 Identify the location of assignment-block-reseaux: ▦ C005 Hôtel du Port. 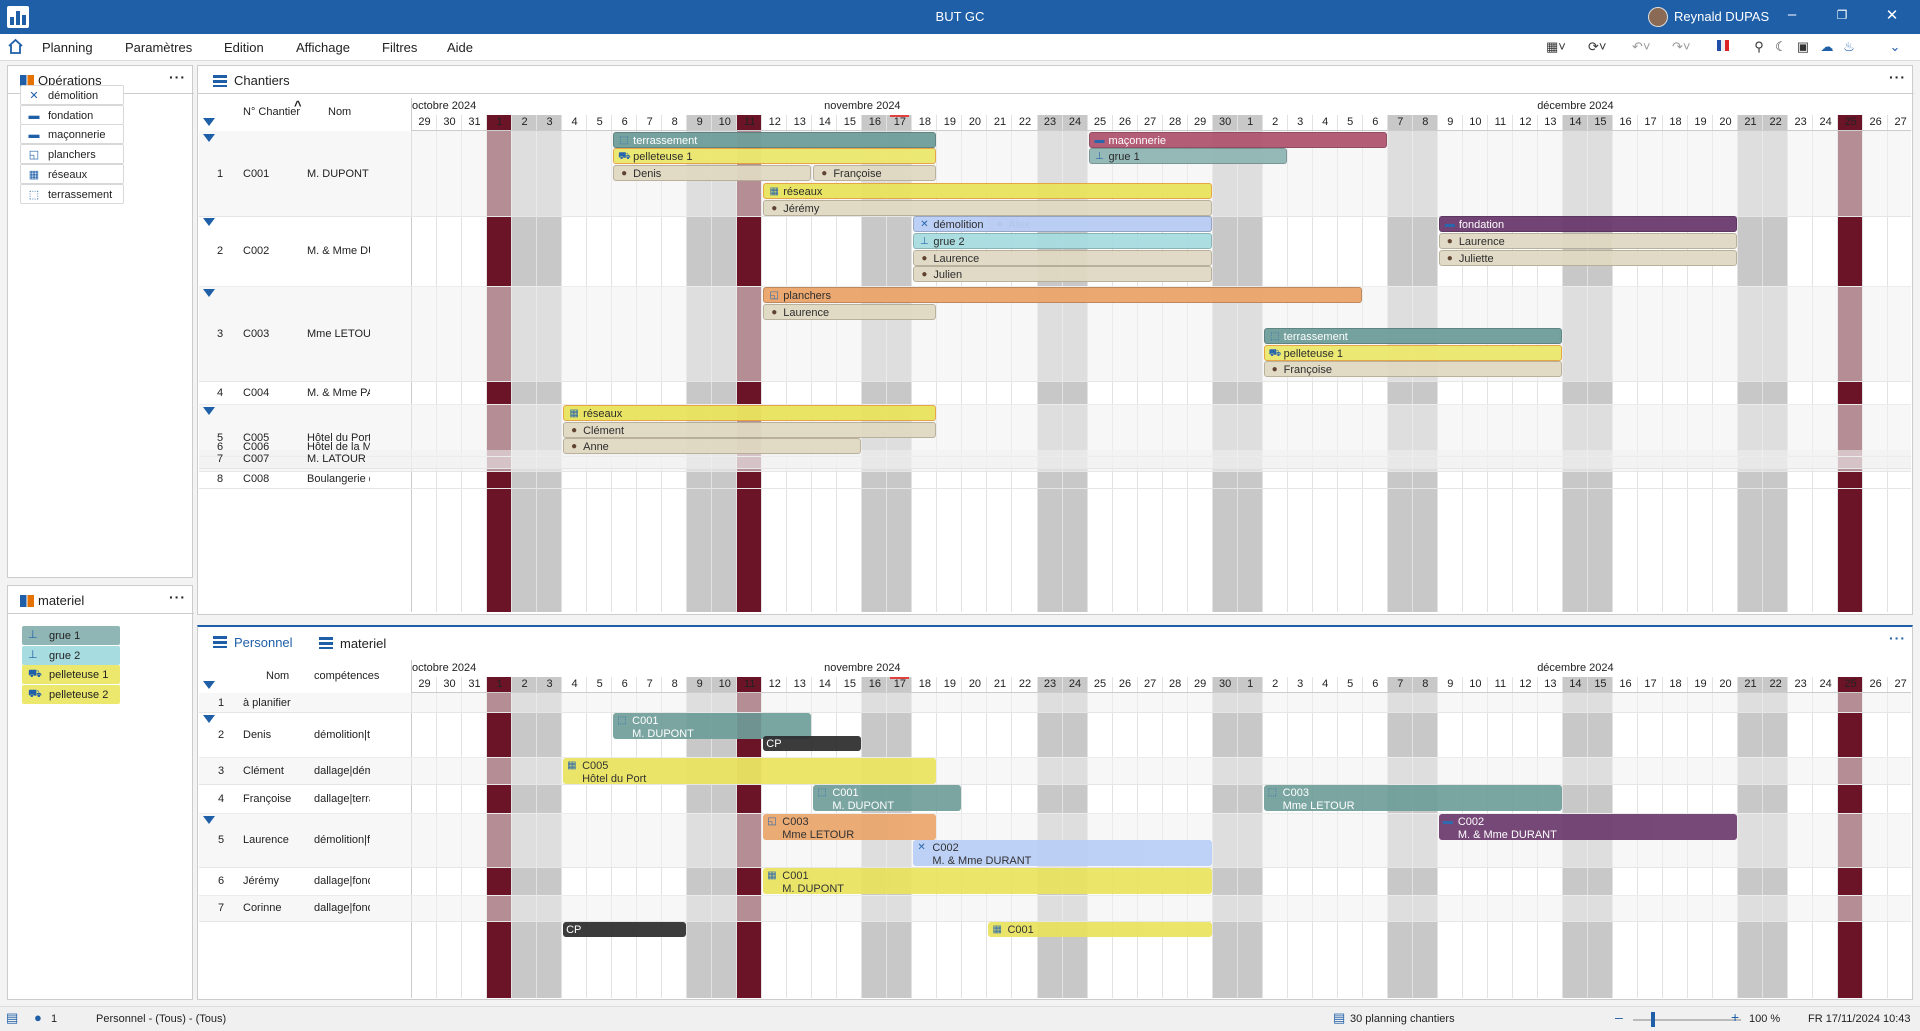
(750, 771).